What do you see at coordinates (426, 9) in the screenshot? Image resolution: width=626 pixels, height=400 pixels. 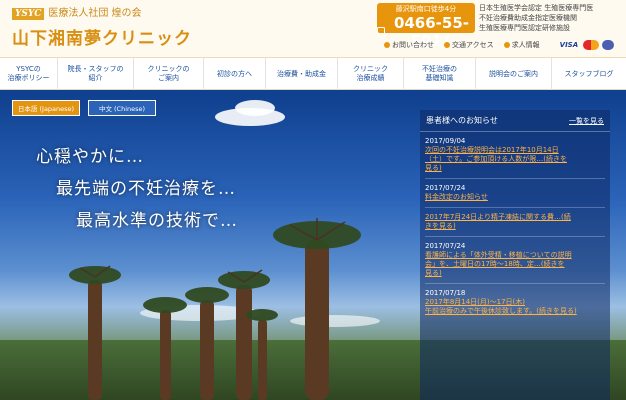 I see `phone-caption: 藤沢駅南口徒歩4分` at bounding box center [426, 9].